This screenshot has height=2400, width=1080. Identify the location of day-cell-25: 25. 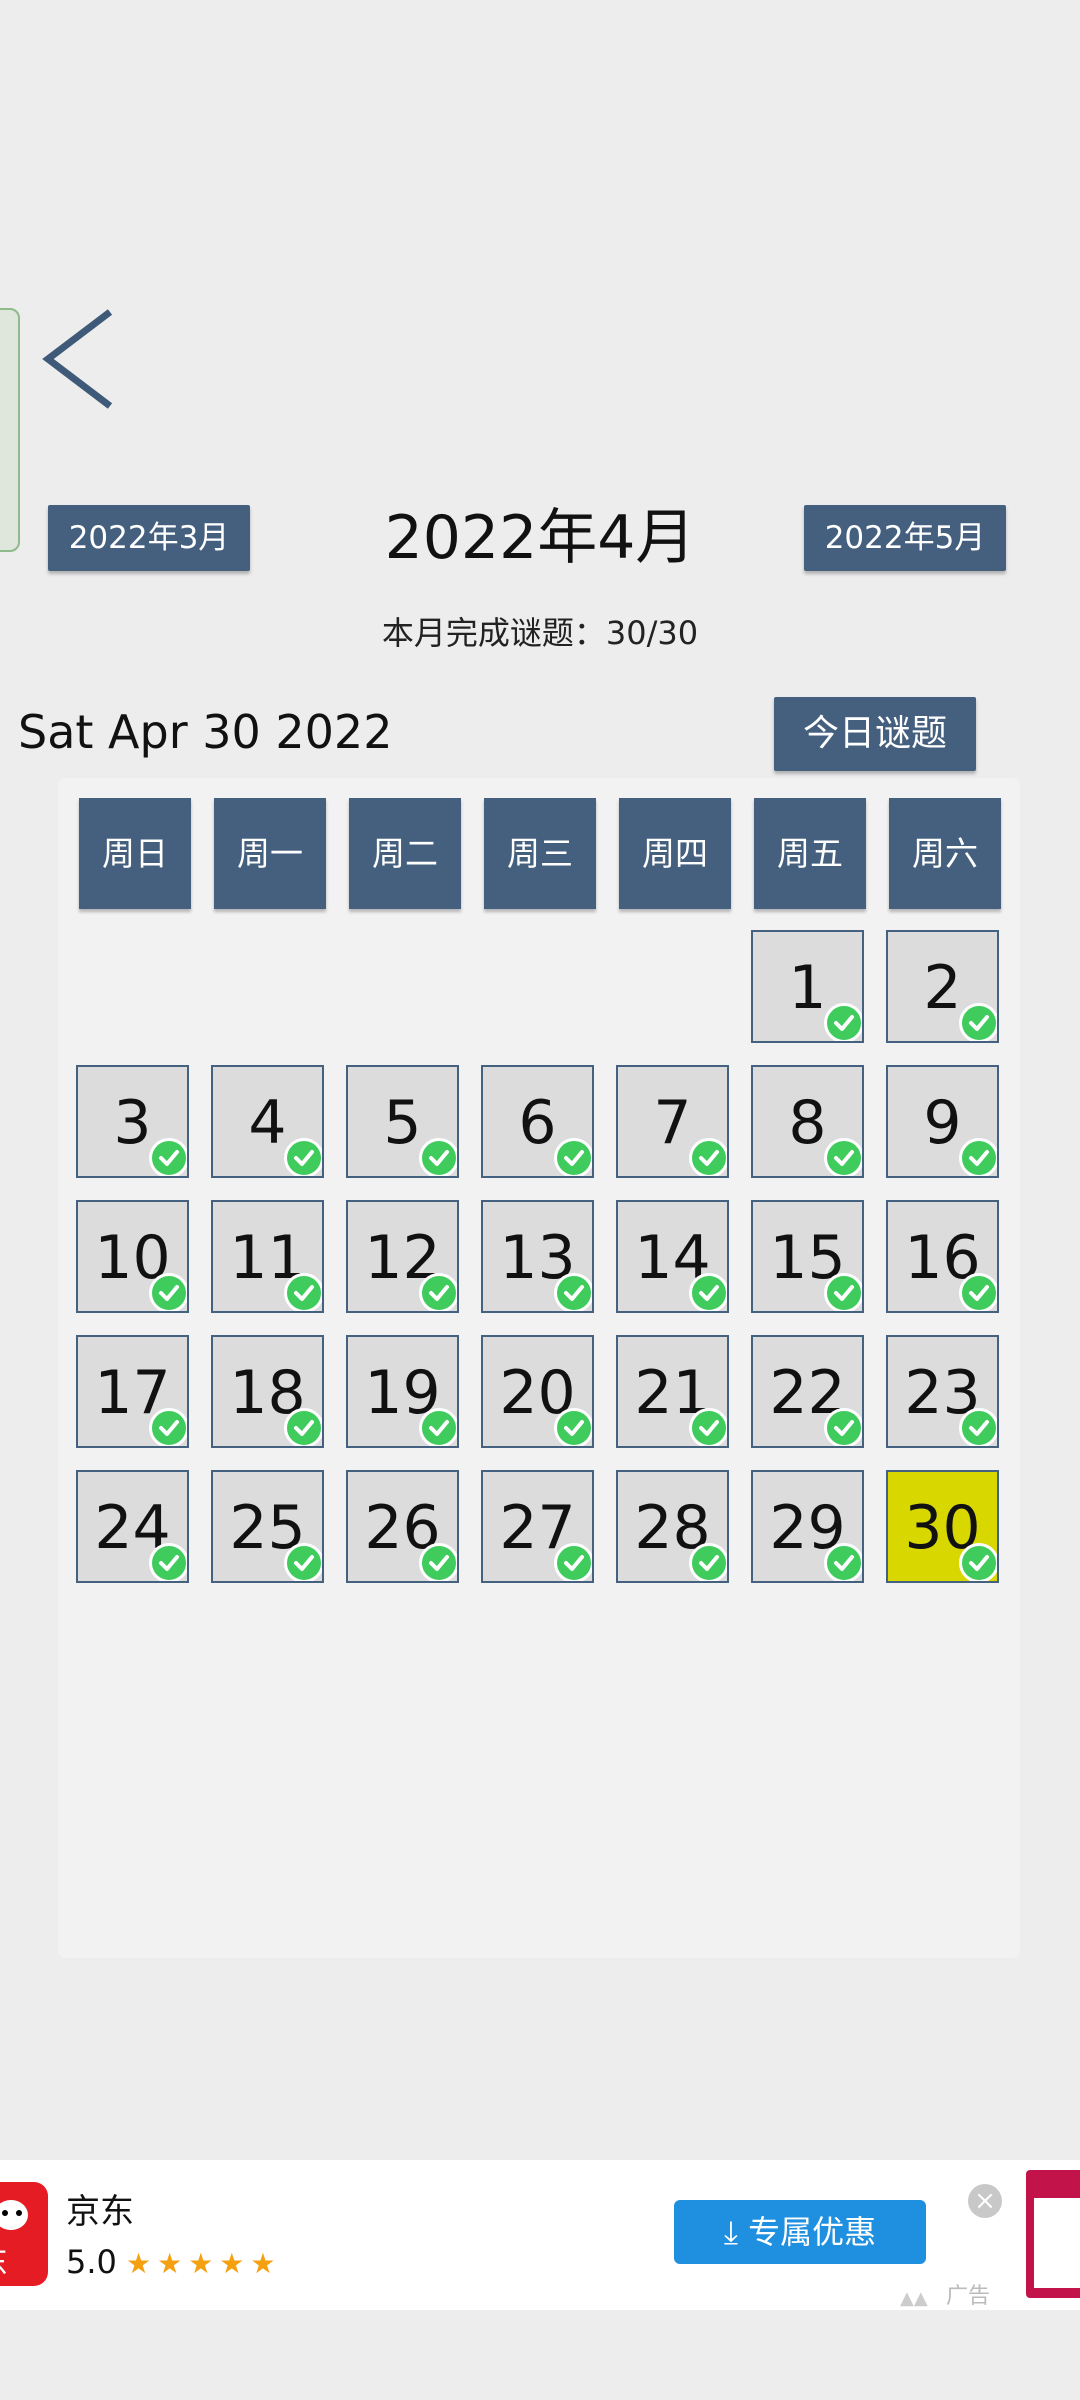
(267, 1526).